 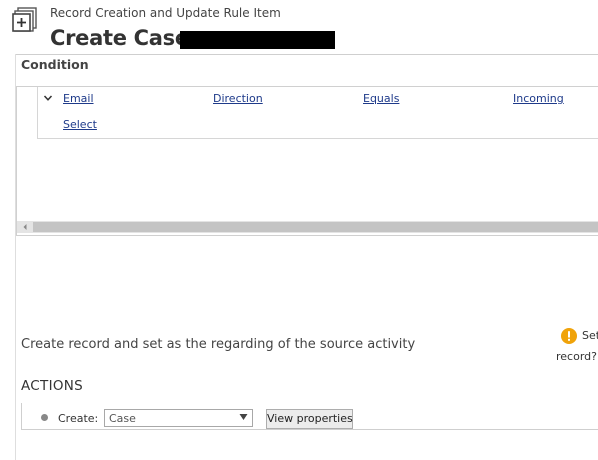 I want to click on record-rule-icon, so click(x=24, y=19).